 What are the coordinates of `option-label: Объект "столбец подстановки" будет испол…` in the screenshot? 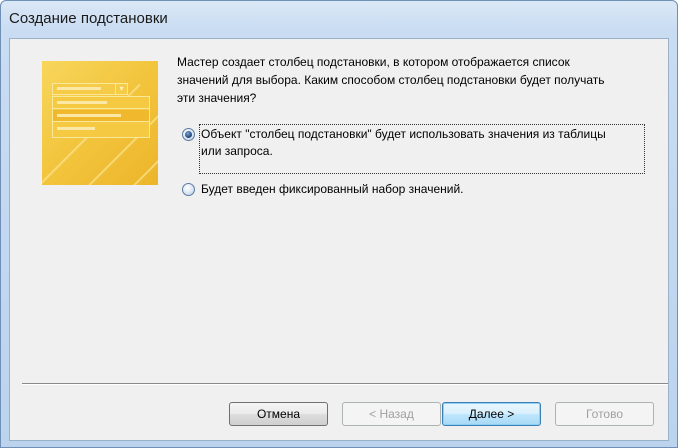 It's located at (403, 143).